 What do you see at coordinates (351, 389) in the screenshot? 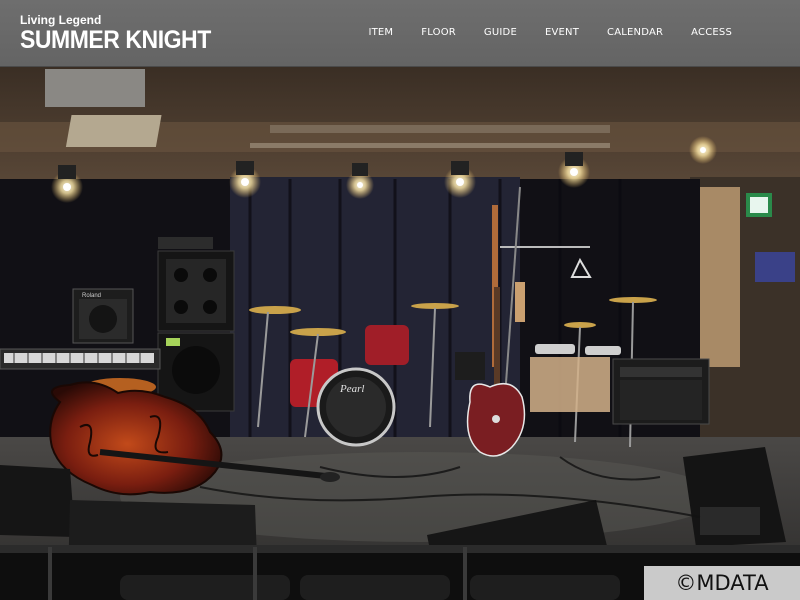
I see `pearl-logo: Pearl` at bounding box center [351, 389].